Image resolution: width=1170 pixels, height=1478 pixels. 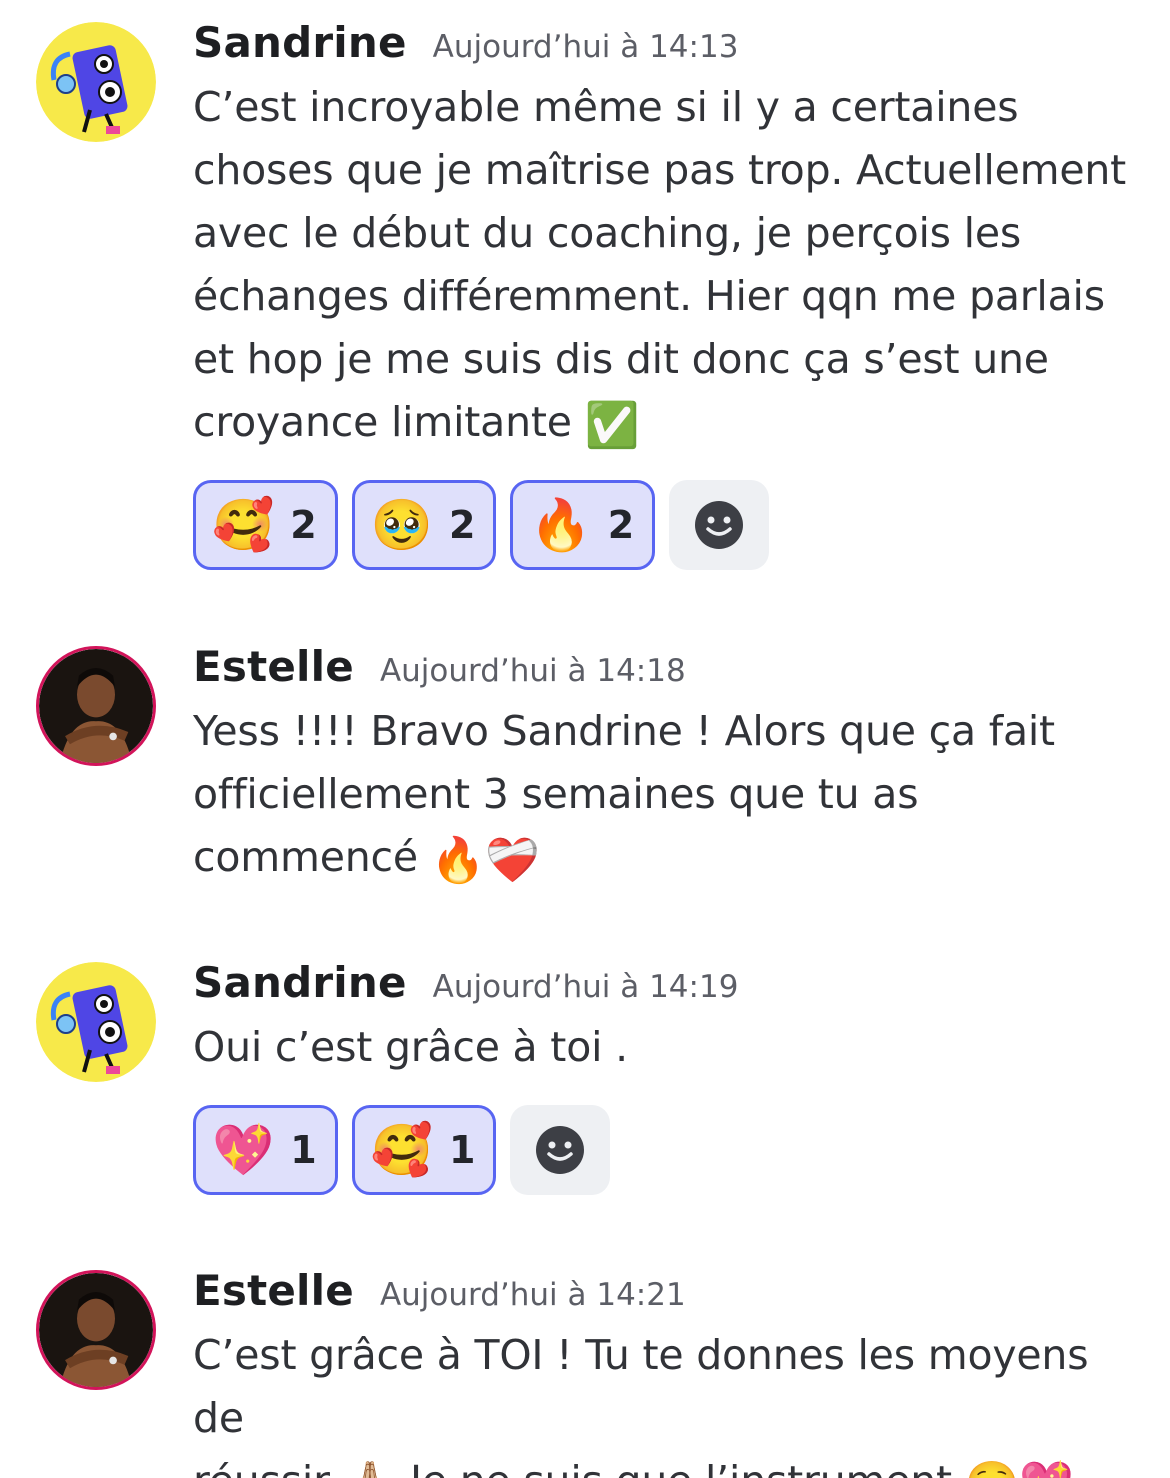 I want to click on fire-icon: 🔥, so click(x=560, y=525).